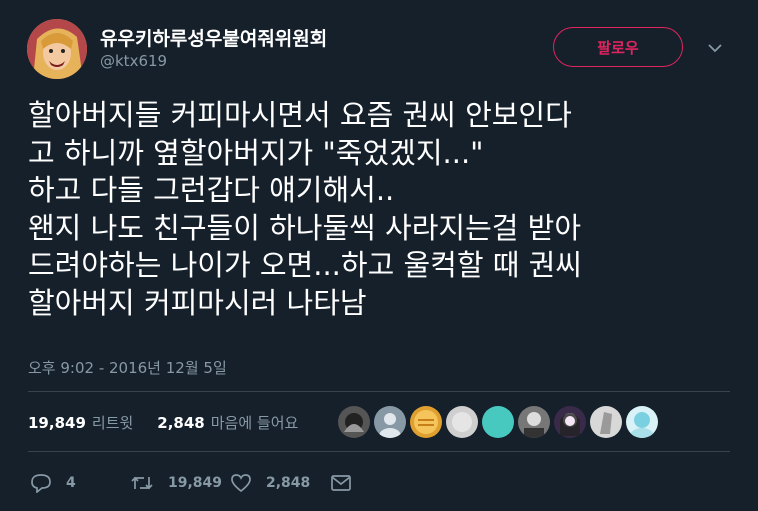  Describe the element at coordinates (241, 483) in the screenshot. I see `heart-icon` at that location.